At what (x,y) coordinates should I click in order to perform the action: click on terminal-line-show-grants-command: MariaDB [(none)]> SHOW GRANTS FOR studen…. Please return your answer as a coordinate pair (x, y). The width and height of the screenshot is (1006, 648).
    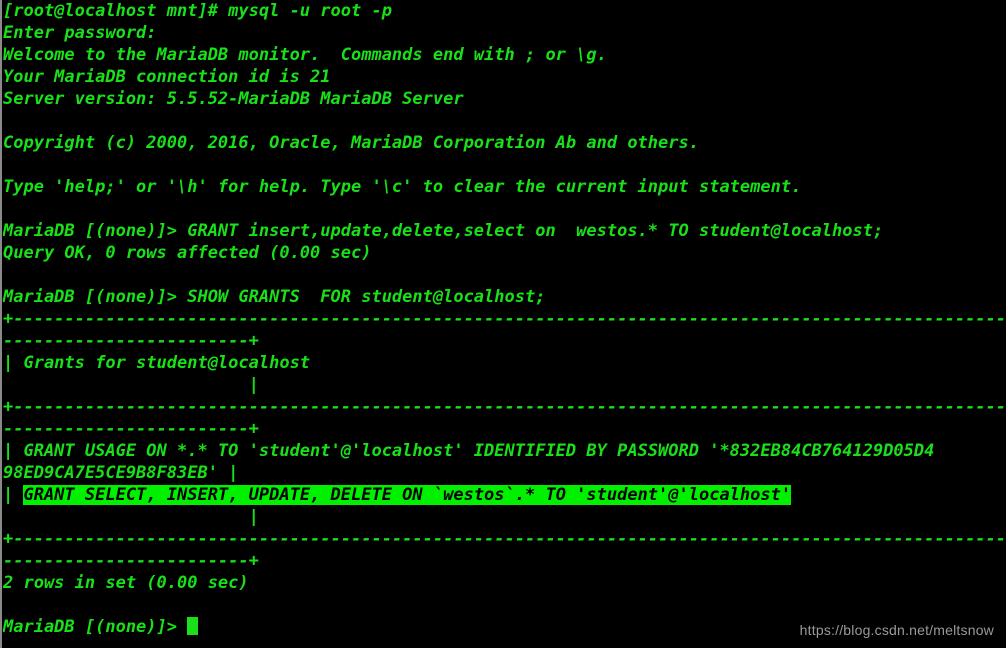
    Looking at the image, I should click on (503, 297).